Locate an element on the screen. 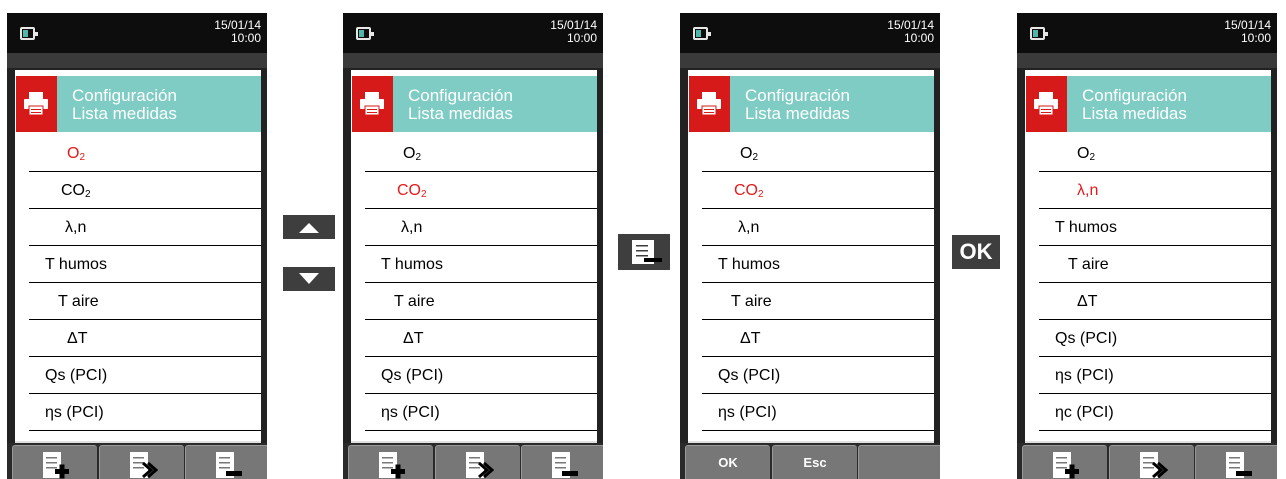 The width and height of the screenshot is (1286, 479). measure-item-text: λ,n is located at coordinates (1088, 190).